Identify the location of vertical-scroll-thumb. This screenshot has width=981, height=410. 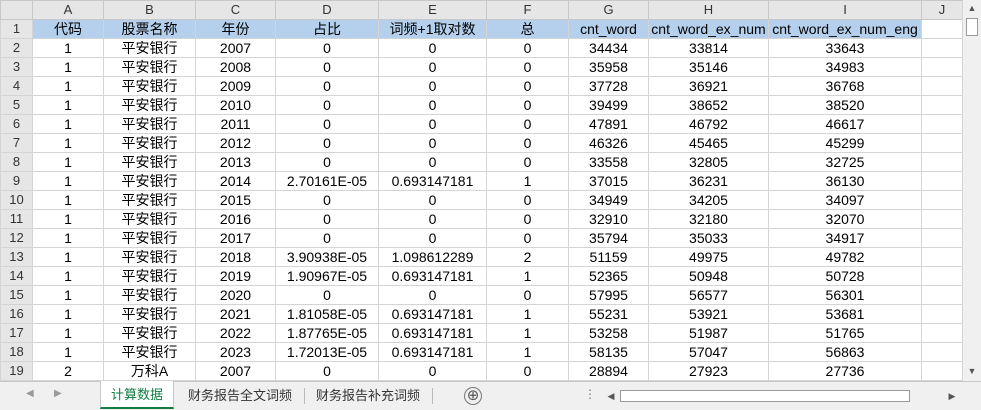
(972, 27).